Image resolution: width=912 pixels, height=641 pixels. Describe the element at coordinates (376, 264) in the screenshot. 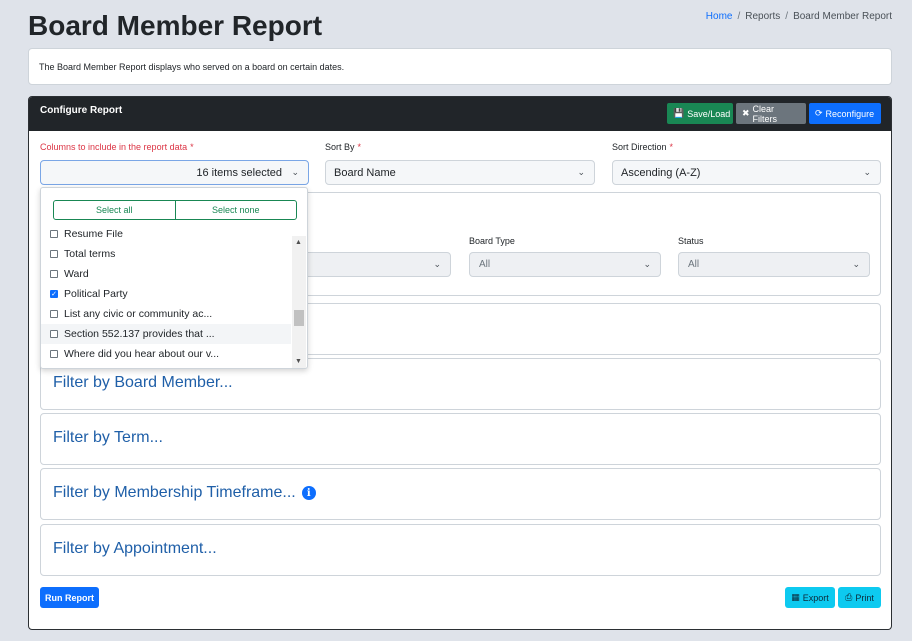

I see `board-filter-select: ⌄` at that location.